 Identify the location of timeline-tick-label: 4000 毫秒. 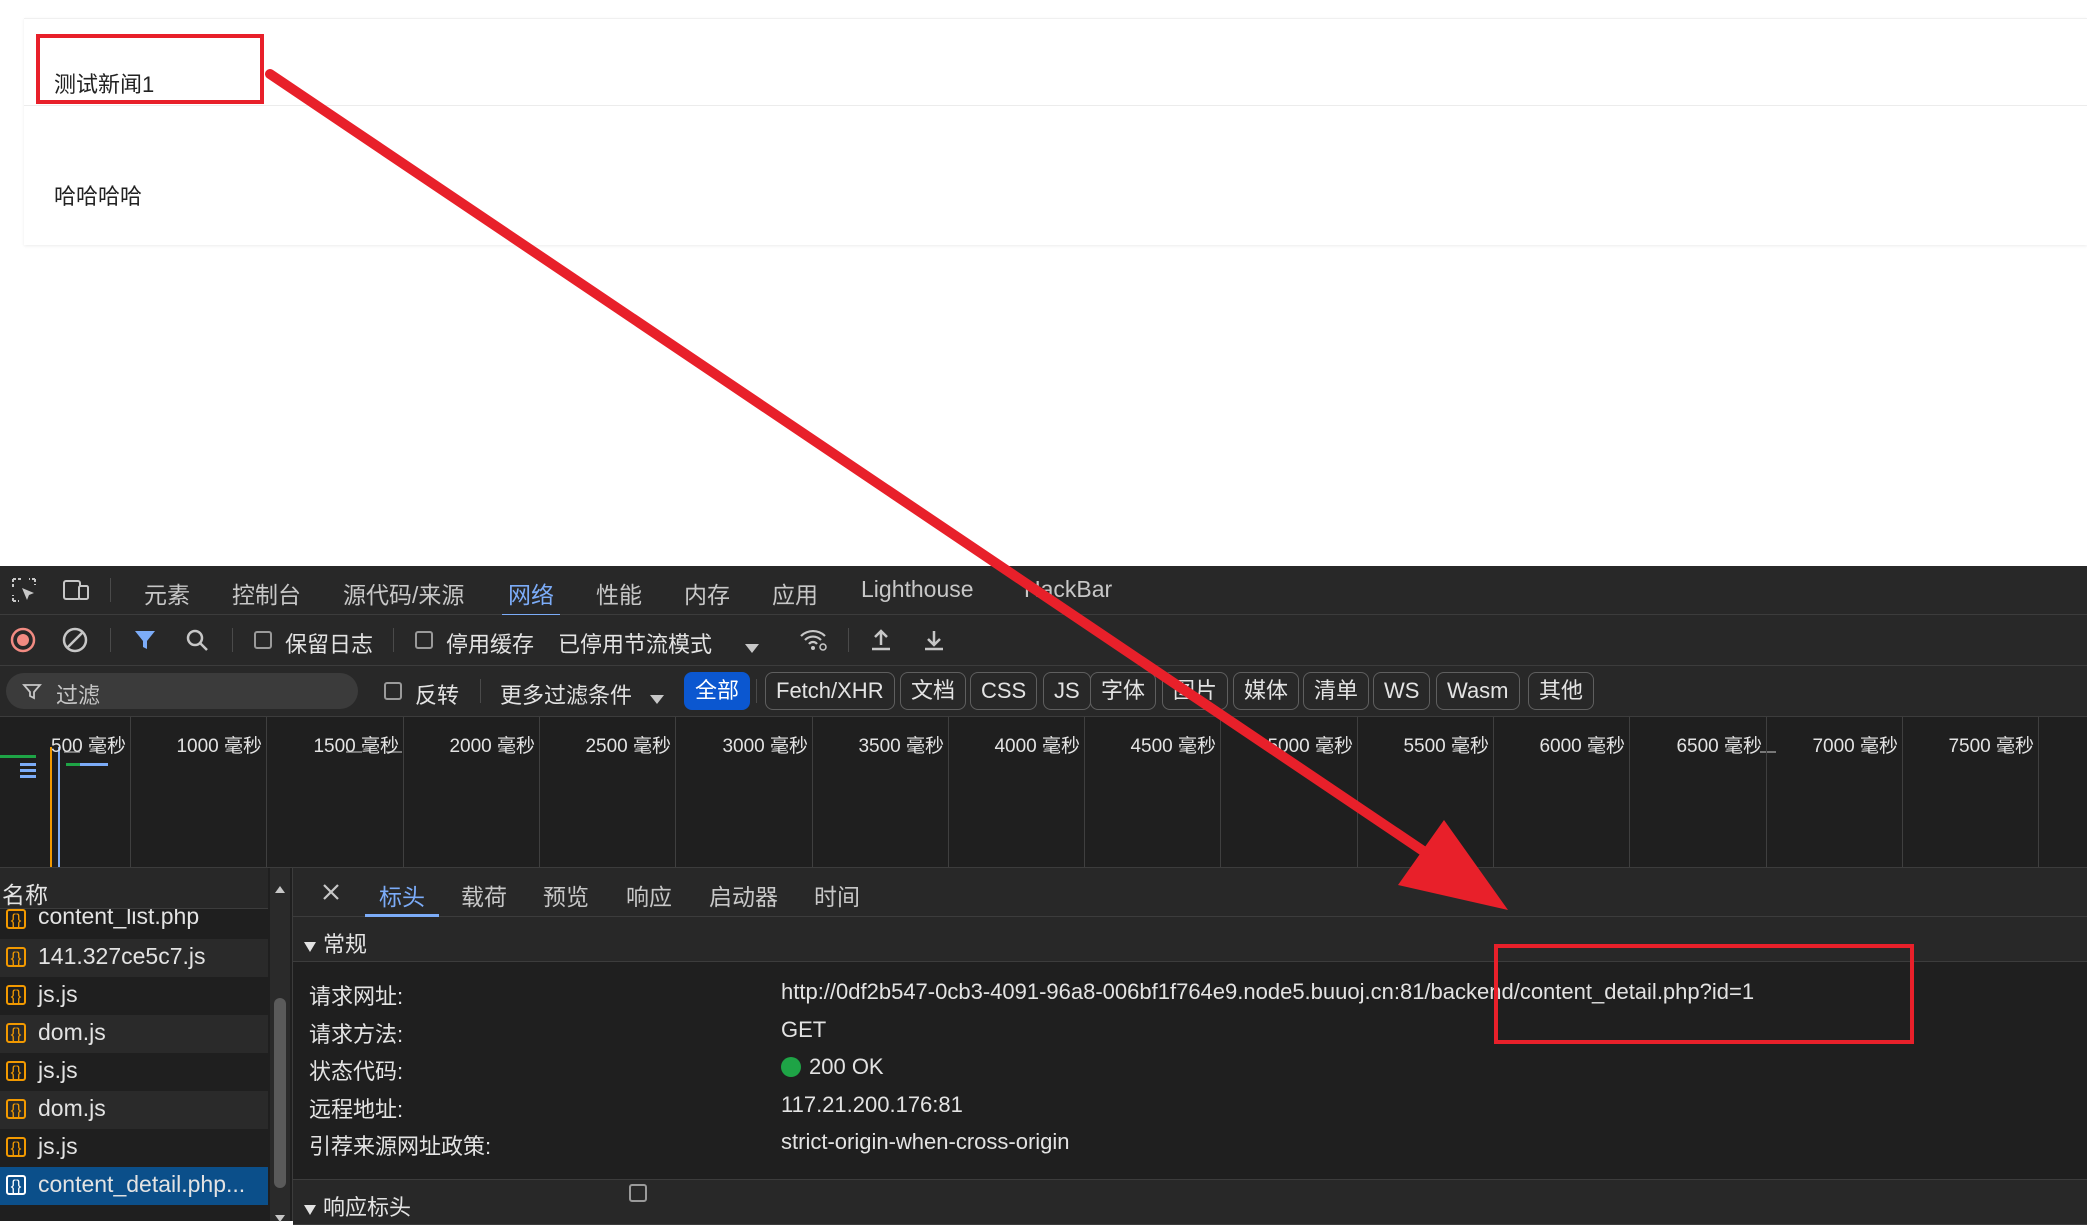
(1037, 746).